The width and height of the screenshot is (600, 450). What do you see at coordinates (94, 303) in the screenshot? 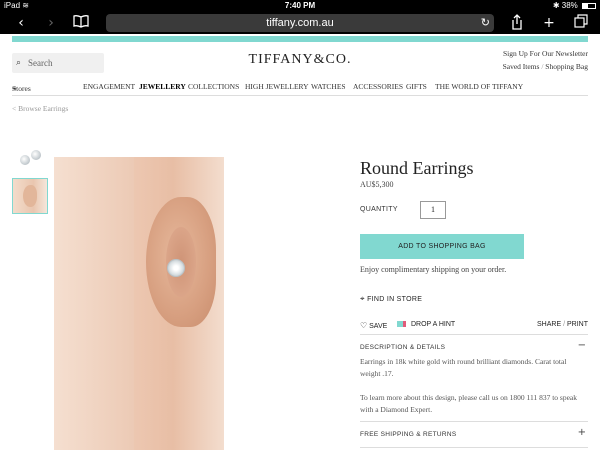
I see `neck-skin` at bounding box center [94, 303].